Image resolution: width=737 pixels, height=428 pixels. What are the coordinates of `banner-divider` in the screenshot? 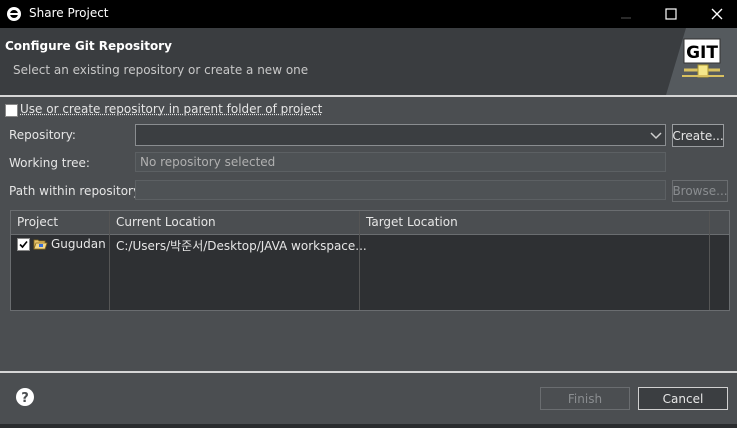 It's located at (368, 96).